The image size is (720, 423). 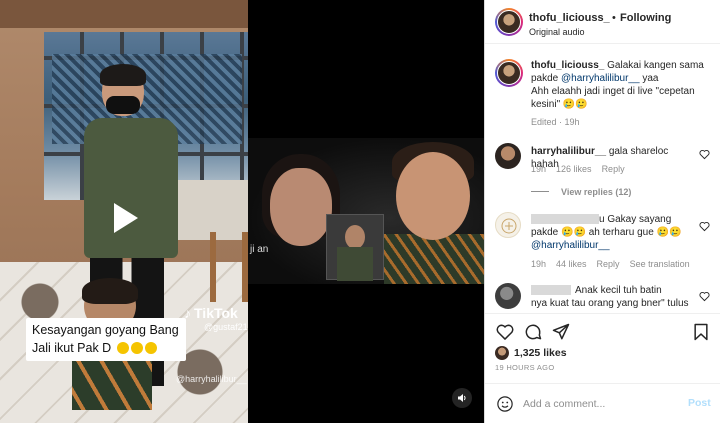 I want to click on tiktok-logo: ♪ TikTok, so click(x=211, y=313).